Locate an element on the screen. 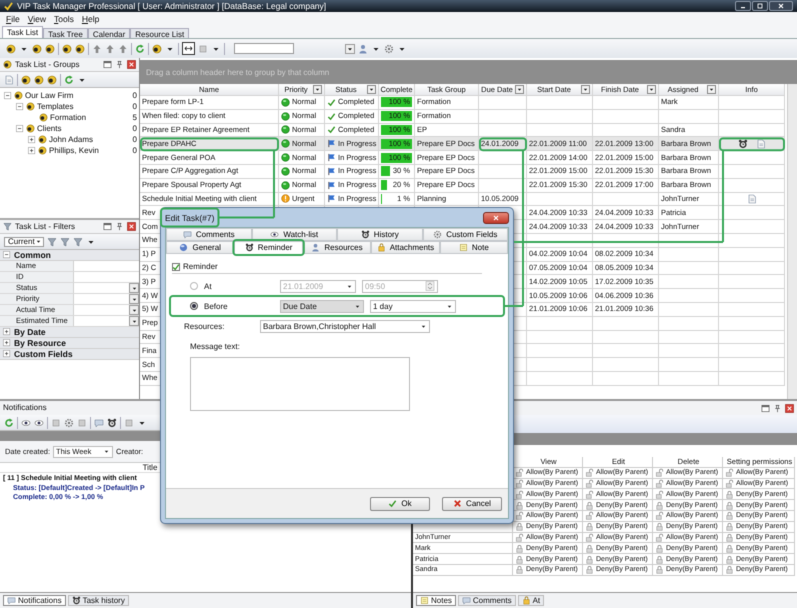  tree-item: Clients is located at coordinates (49, 128).